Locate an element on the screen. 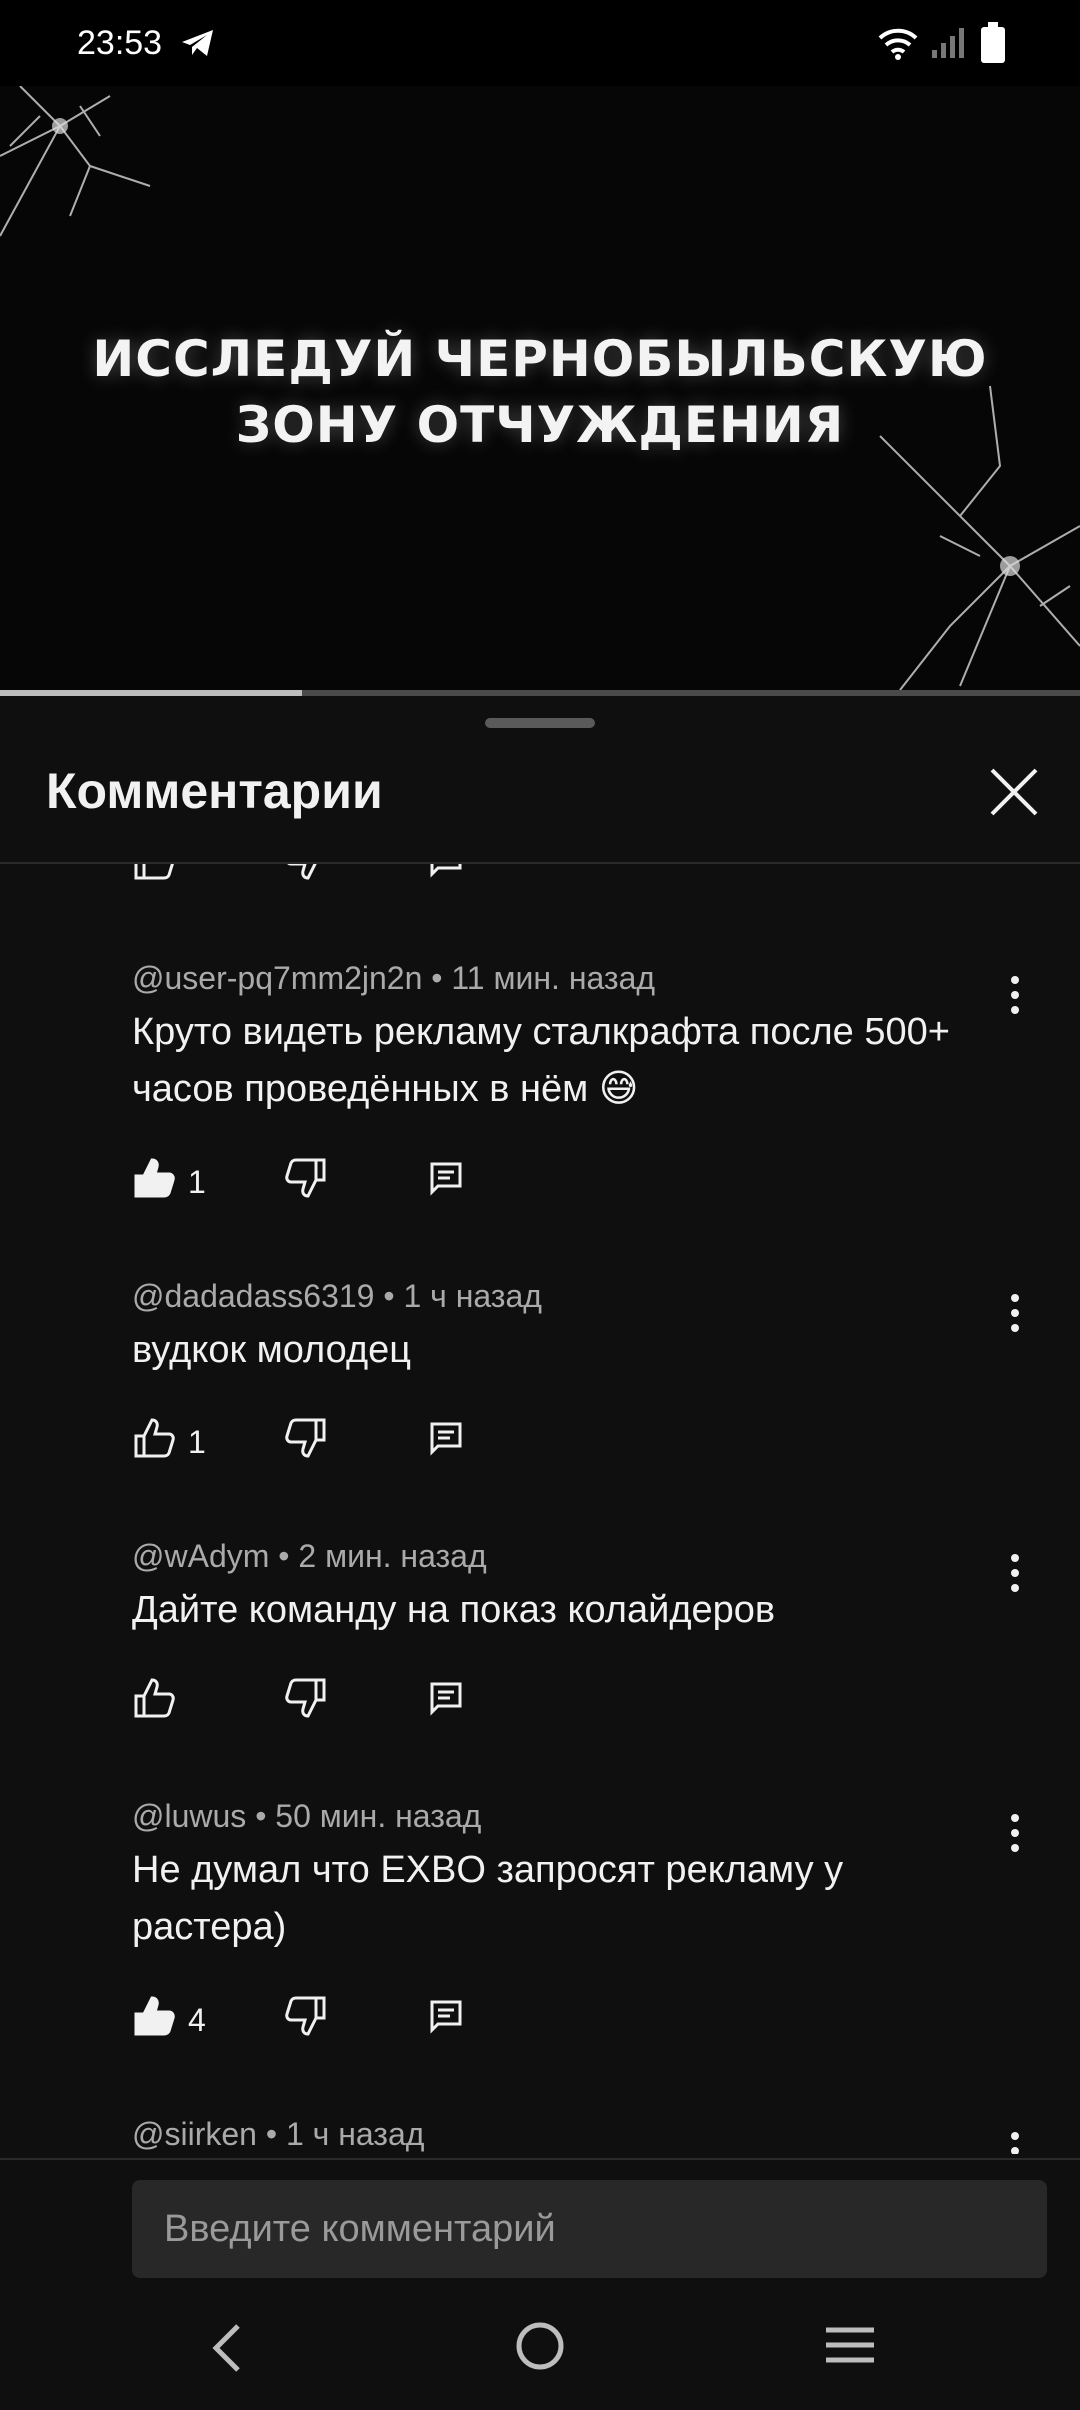 Image resolution: width=1080 pixels, height=2410 pixels. drag-handle is located at coordinates (540, 723).